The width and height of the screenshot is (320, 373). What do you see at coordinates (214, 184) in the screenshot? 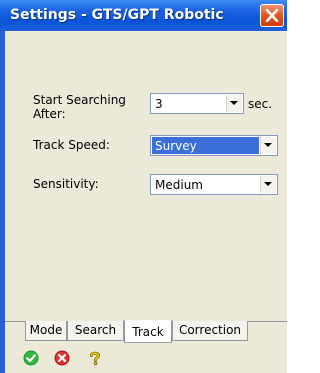
I see `sensitivity-combo: Medium` at bounding box center [214, 184].